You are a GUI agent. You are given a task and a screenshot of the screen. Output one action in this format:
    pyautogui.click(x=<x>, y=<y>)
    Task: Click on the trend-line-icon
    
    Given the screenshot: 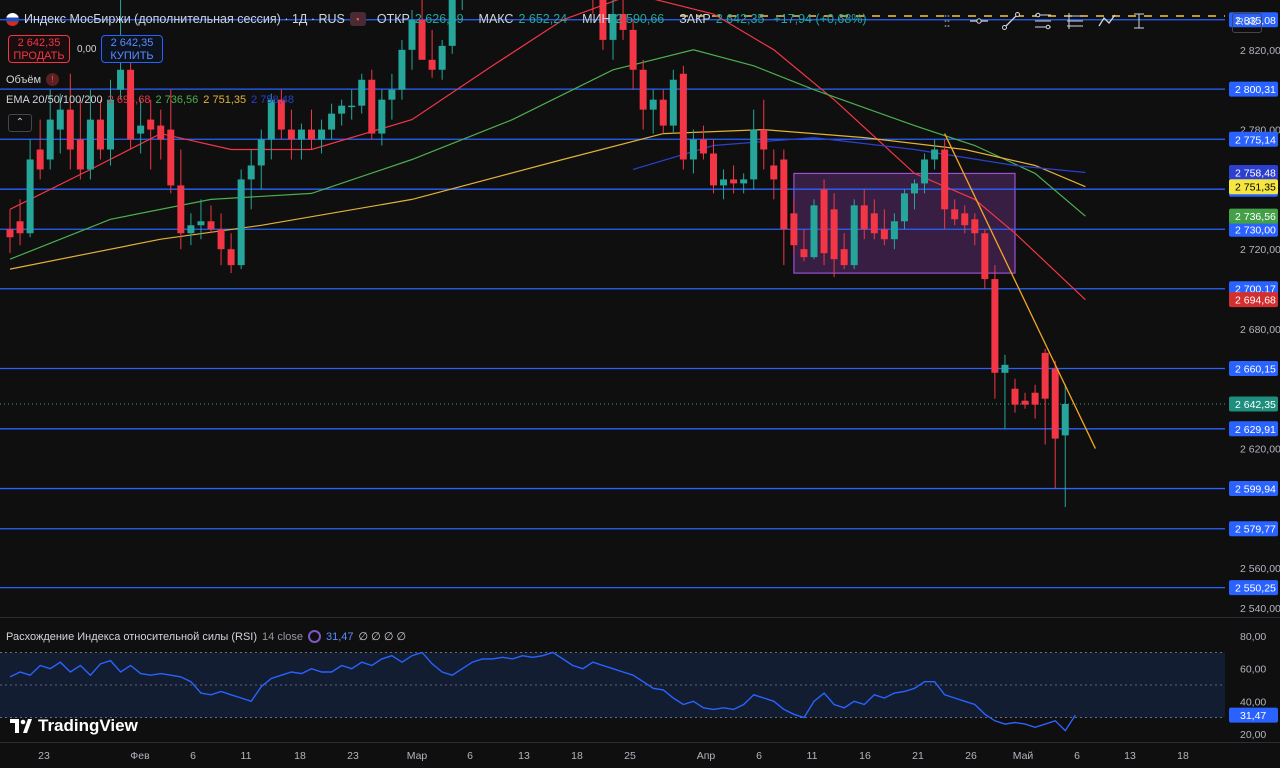 What is the action you would take?
    pyautogui.click(x=1011, y=21)
    